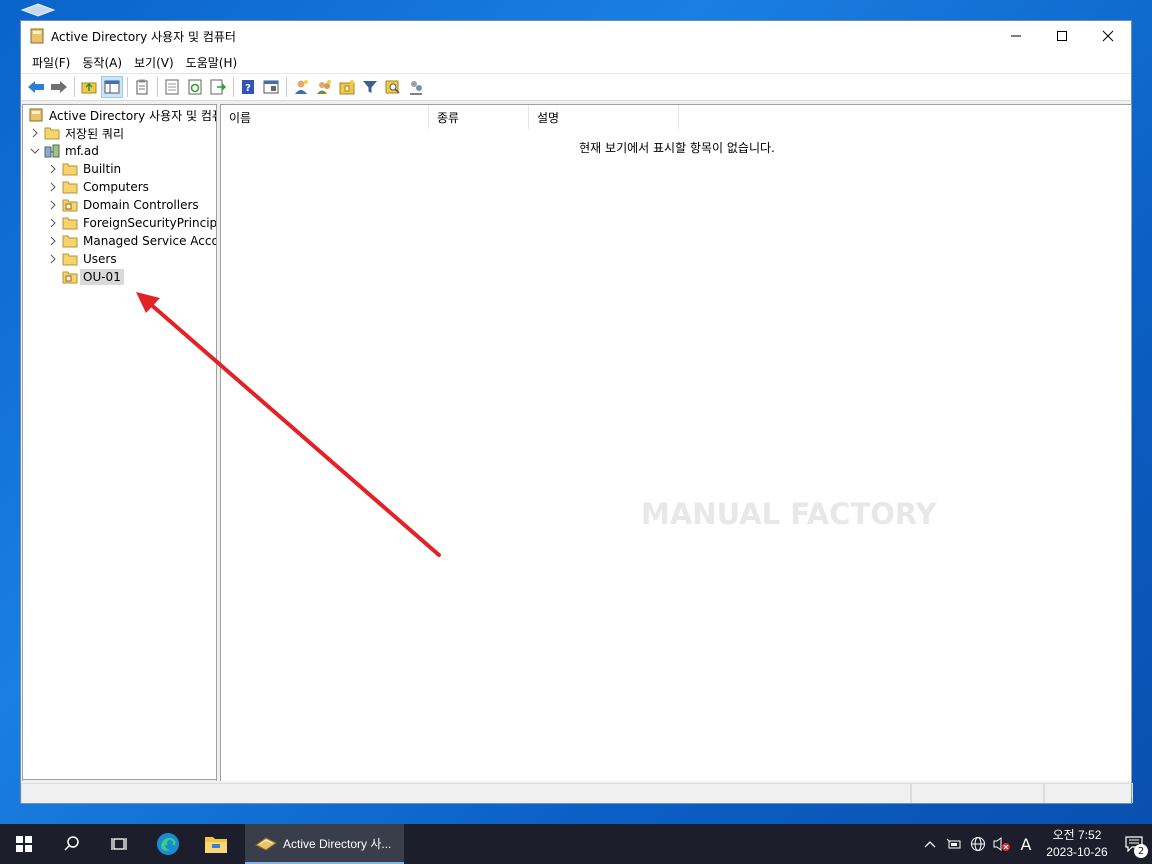 The width and height of the screenshot is (1152, 864). I want to click on tree-item-computers: Computers, so click(97, 187).